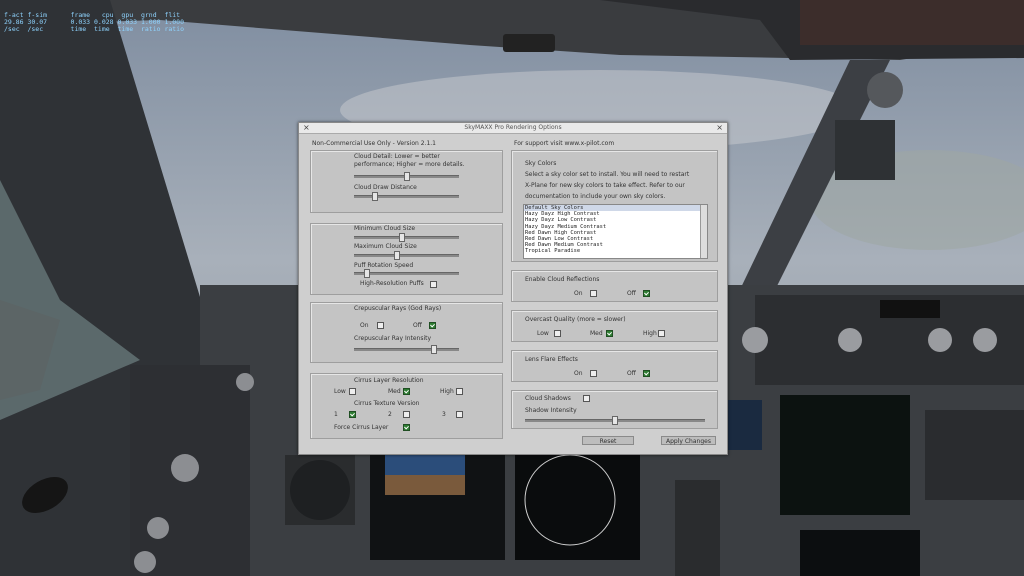 The height and width of the screenshot is (576, 1024). I want to click on reflections-off-checkbox, so click(646, 293).